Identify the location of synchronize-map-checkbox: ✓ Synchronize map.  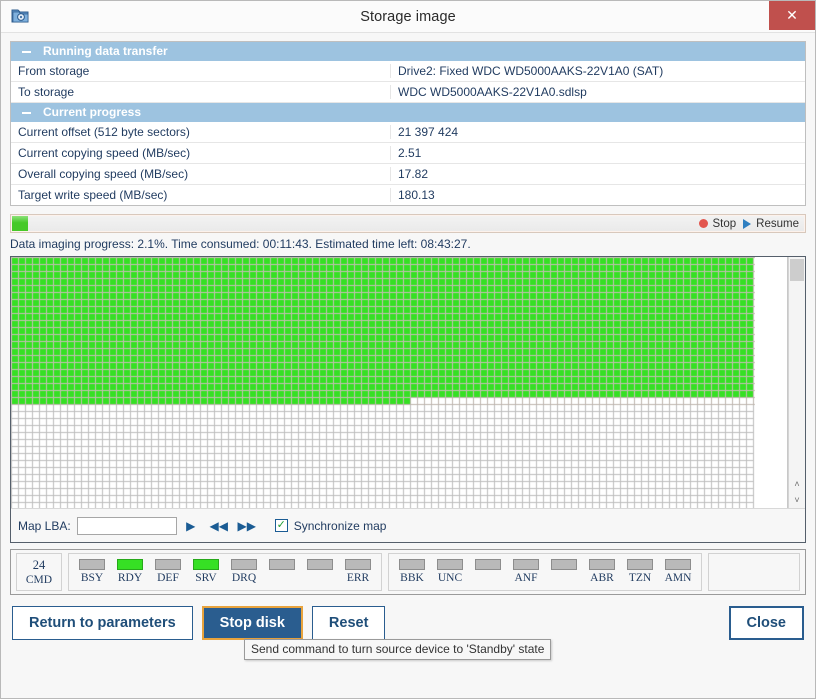
(330, 526).